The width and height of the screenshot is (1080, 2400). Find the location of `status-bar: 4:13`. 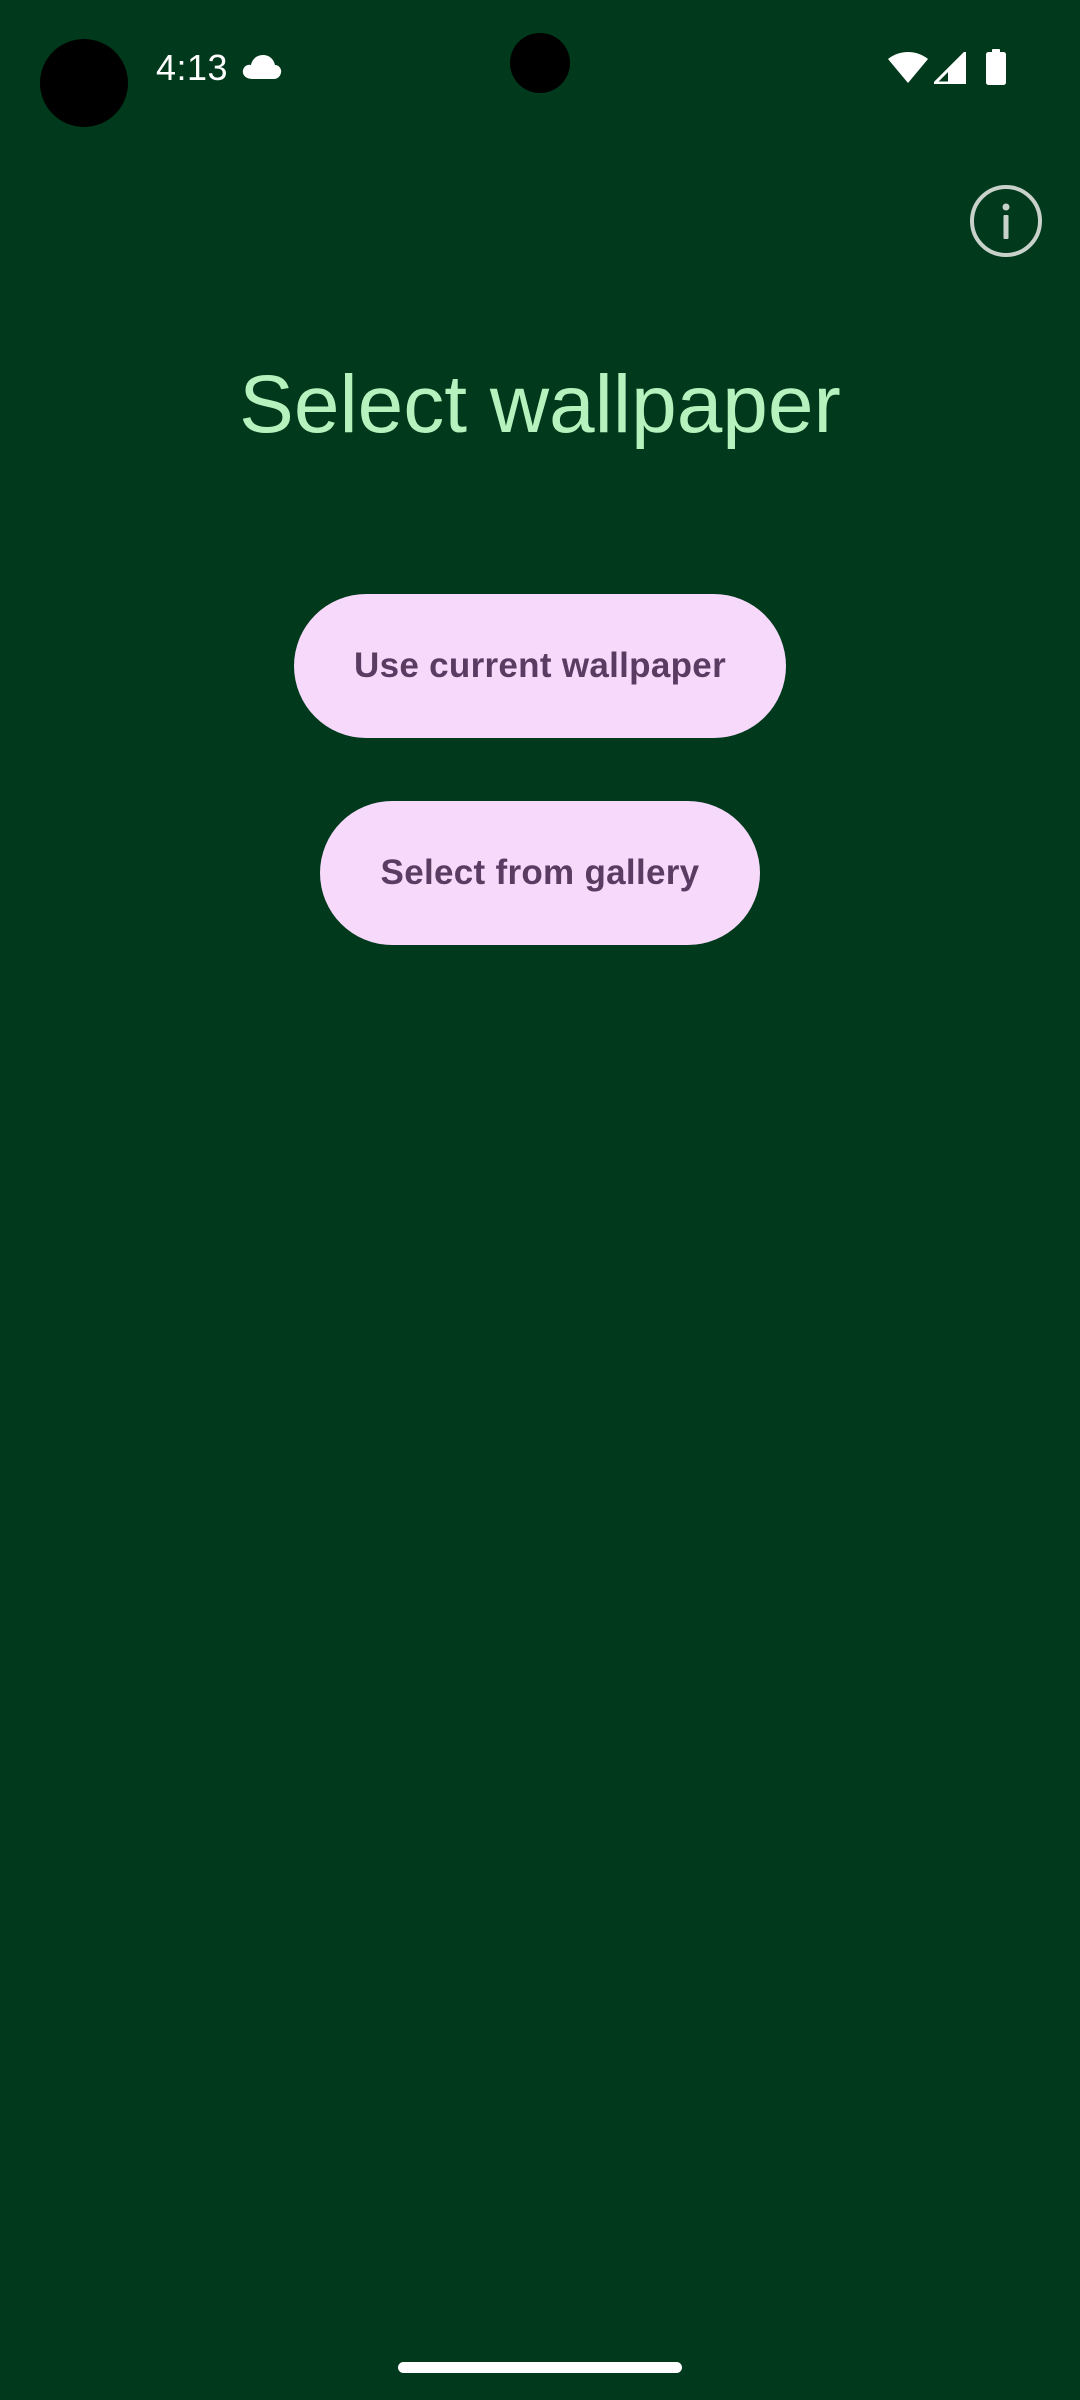

status-bar: 4:13 is located at coordinates (540, 68).